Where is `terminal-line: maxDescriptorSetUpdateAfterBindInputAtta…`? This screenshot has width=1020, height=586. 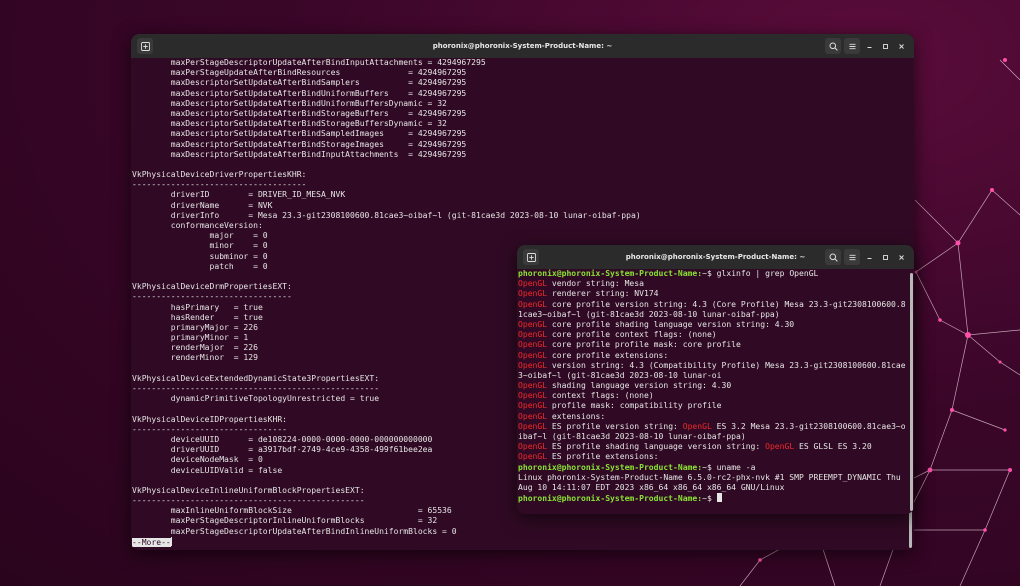
terminal-line: maxDescriptorSetUpdateAfterBindInputAtta… is located at coordinates (299, 154).